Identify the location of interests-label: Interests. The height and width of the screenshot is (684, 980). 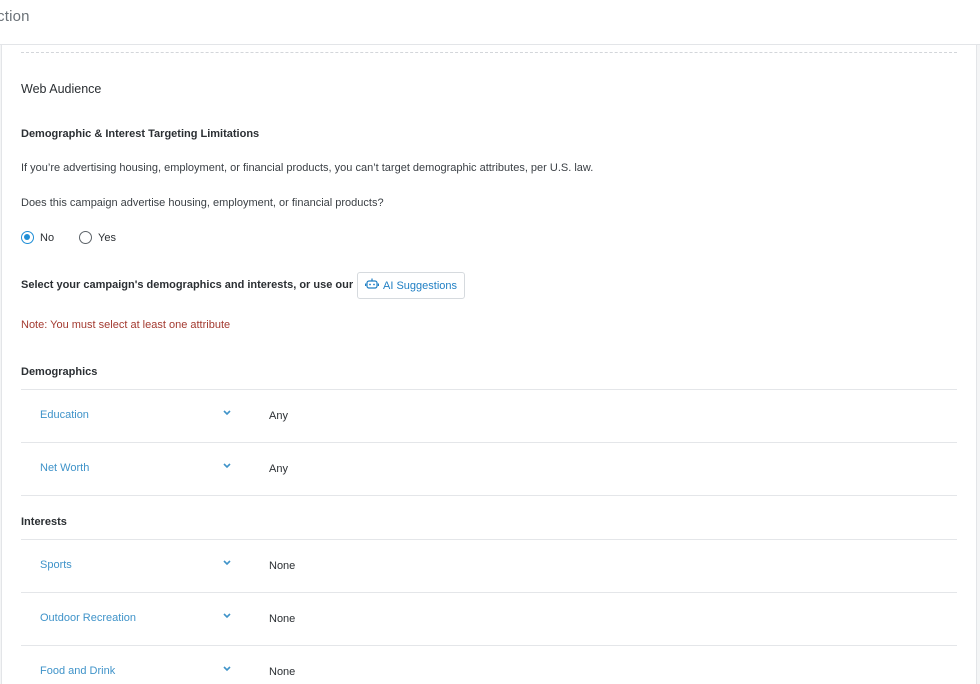
(44, 522).